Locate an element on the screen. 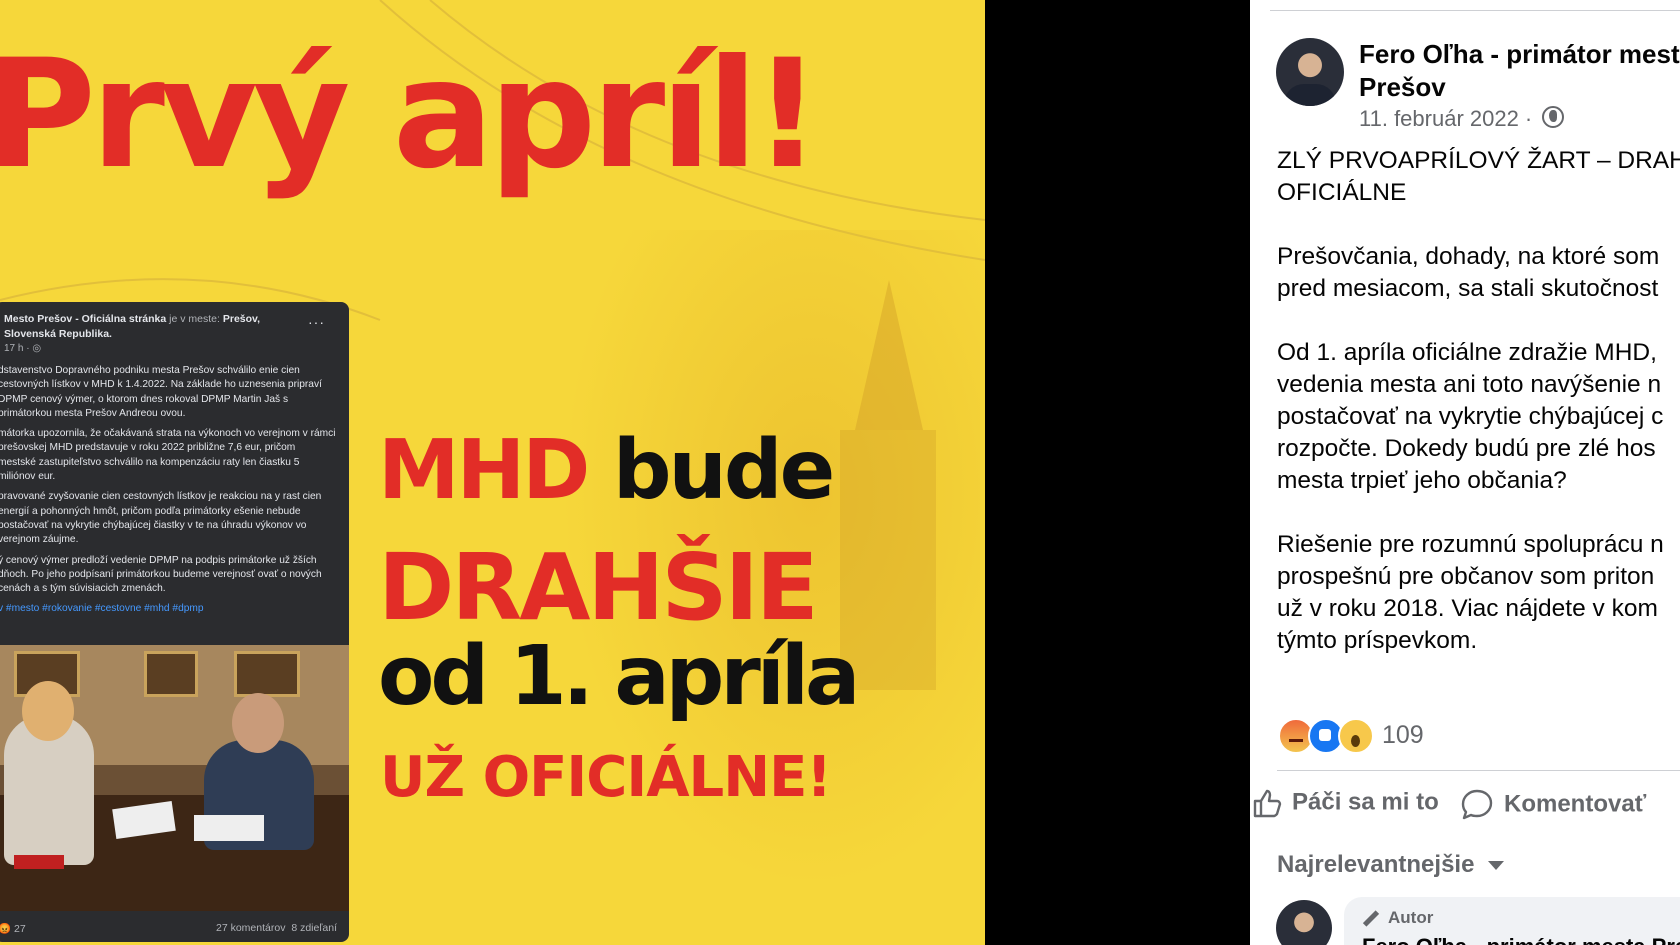 The width and height of the screenshot is (1680, 945). embedded-meeting-photo is located at coordinates (174, 778).